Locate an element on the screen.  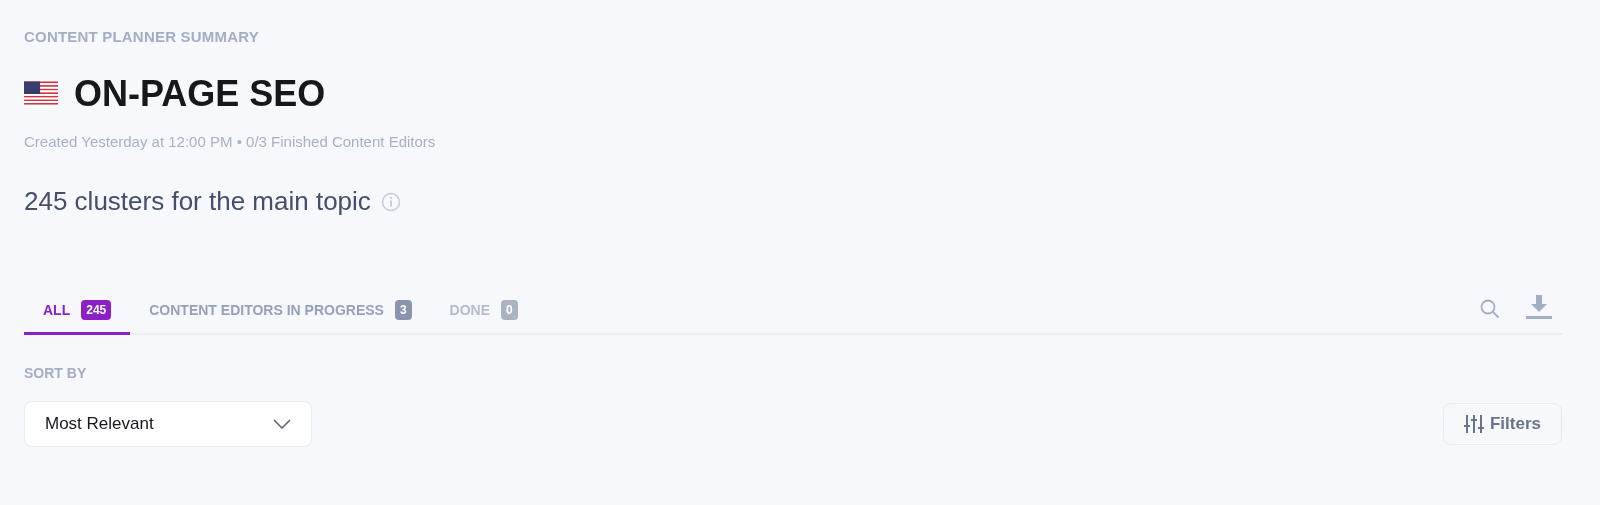
page-title: ON-PAGE SEO is located at coordinates (200, 94).